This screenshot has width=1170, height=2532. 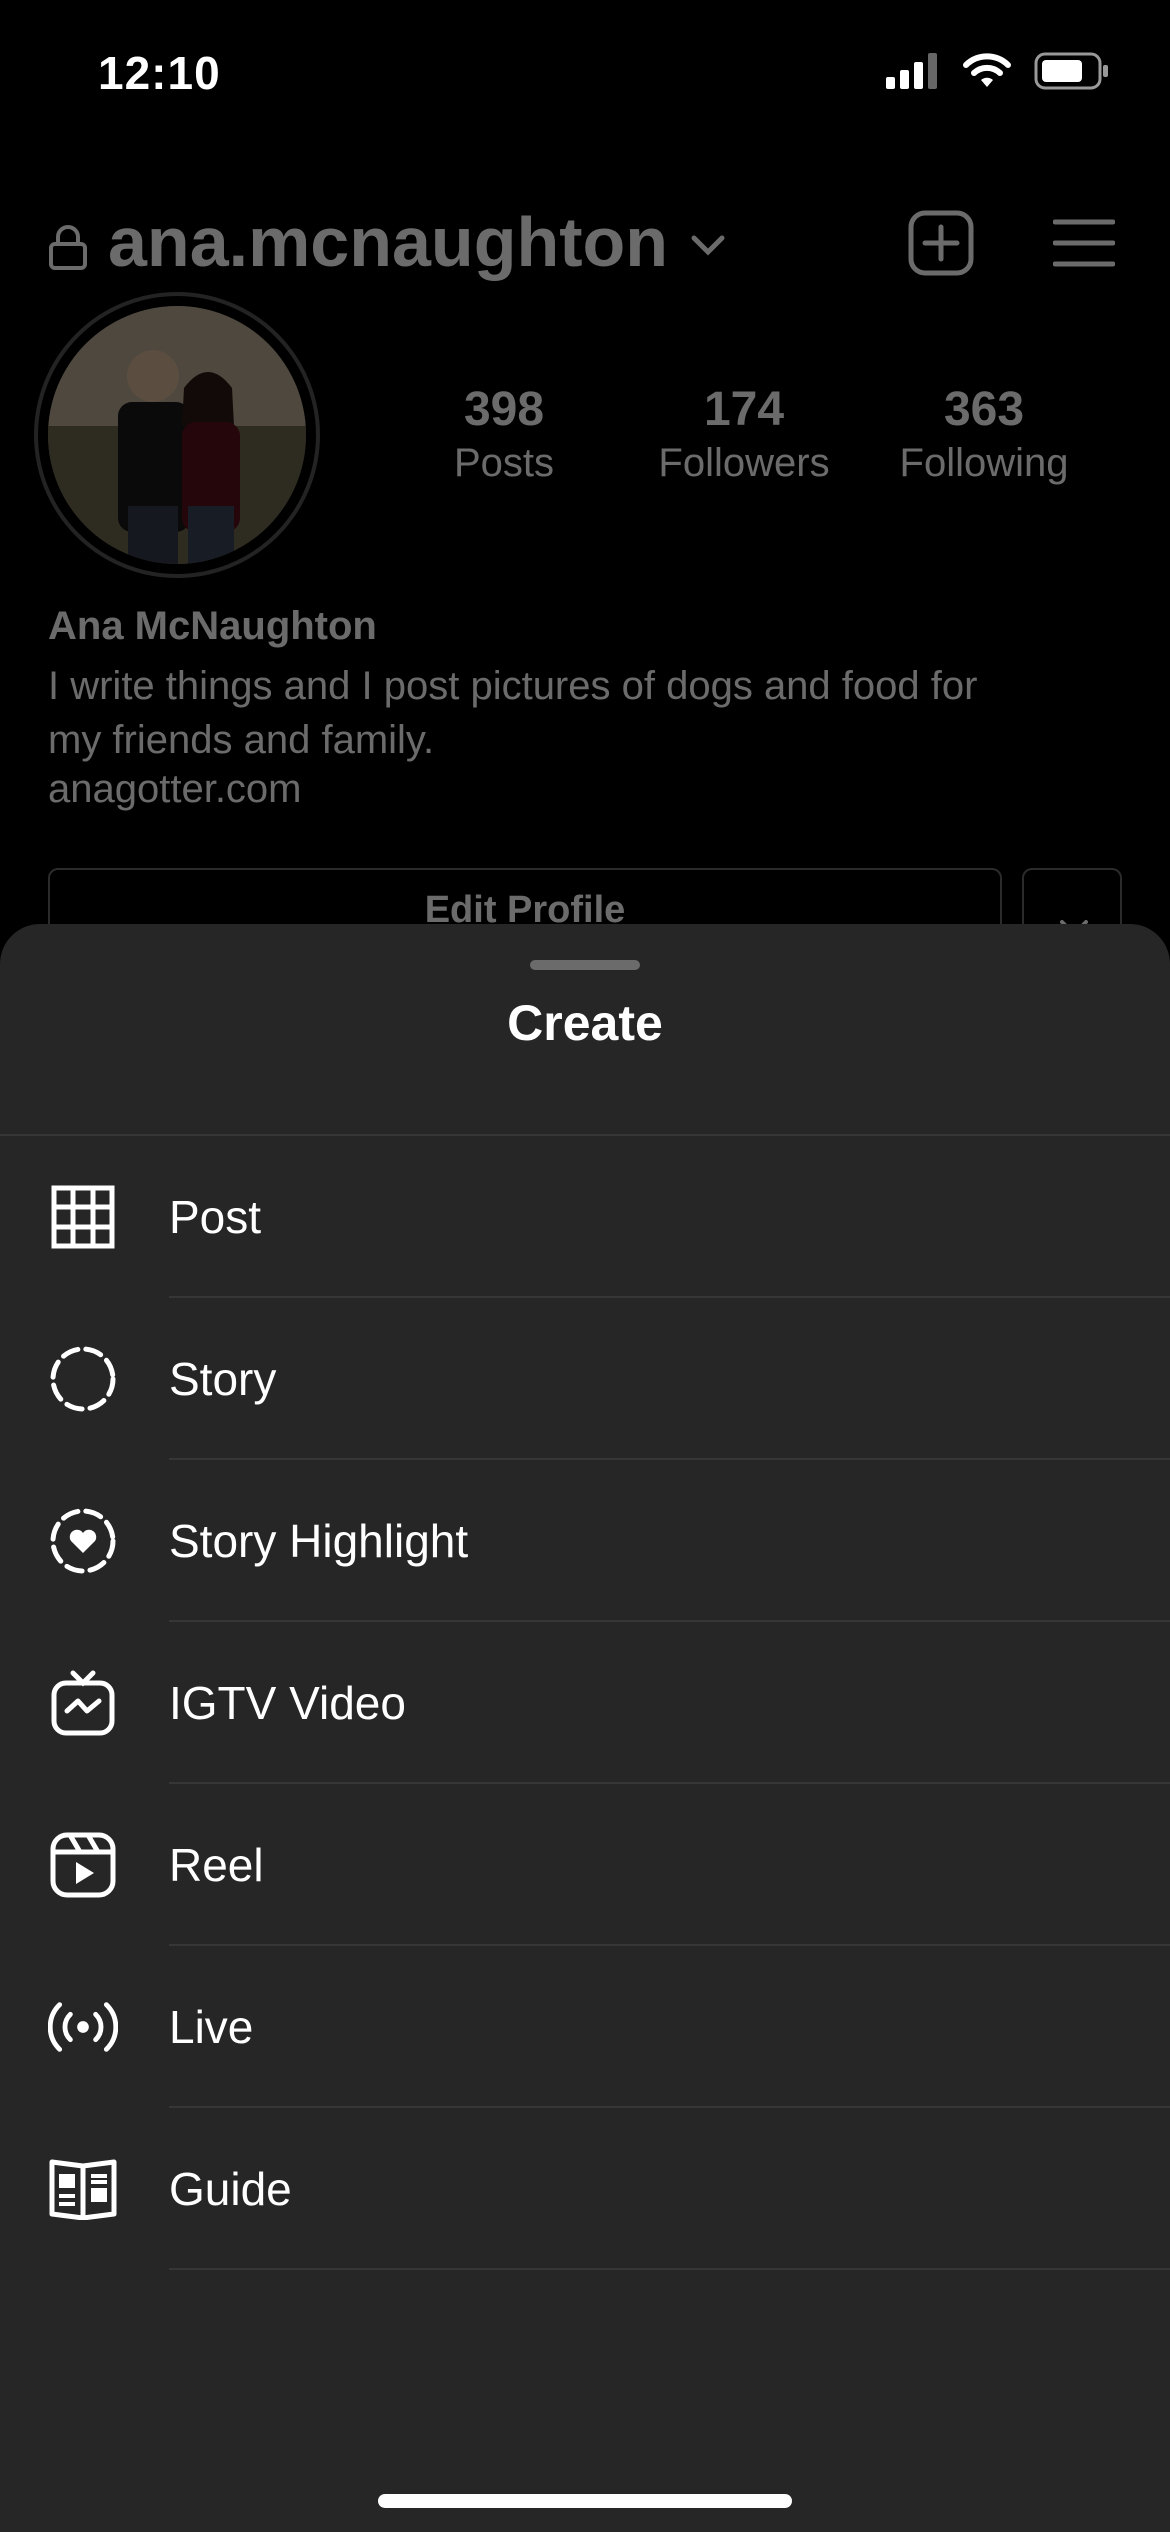 What do you see at coordinates (68, 247) in the screenshot?
I see `lock-icon` at bounding box center [68, 247].